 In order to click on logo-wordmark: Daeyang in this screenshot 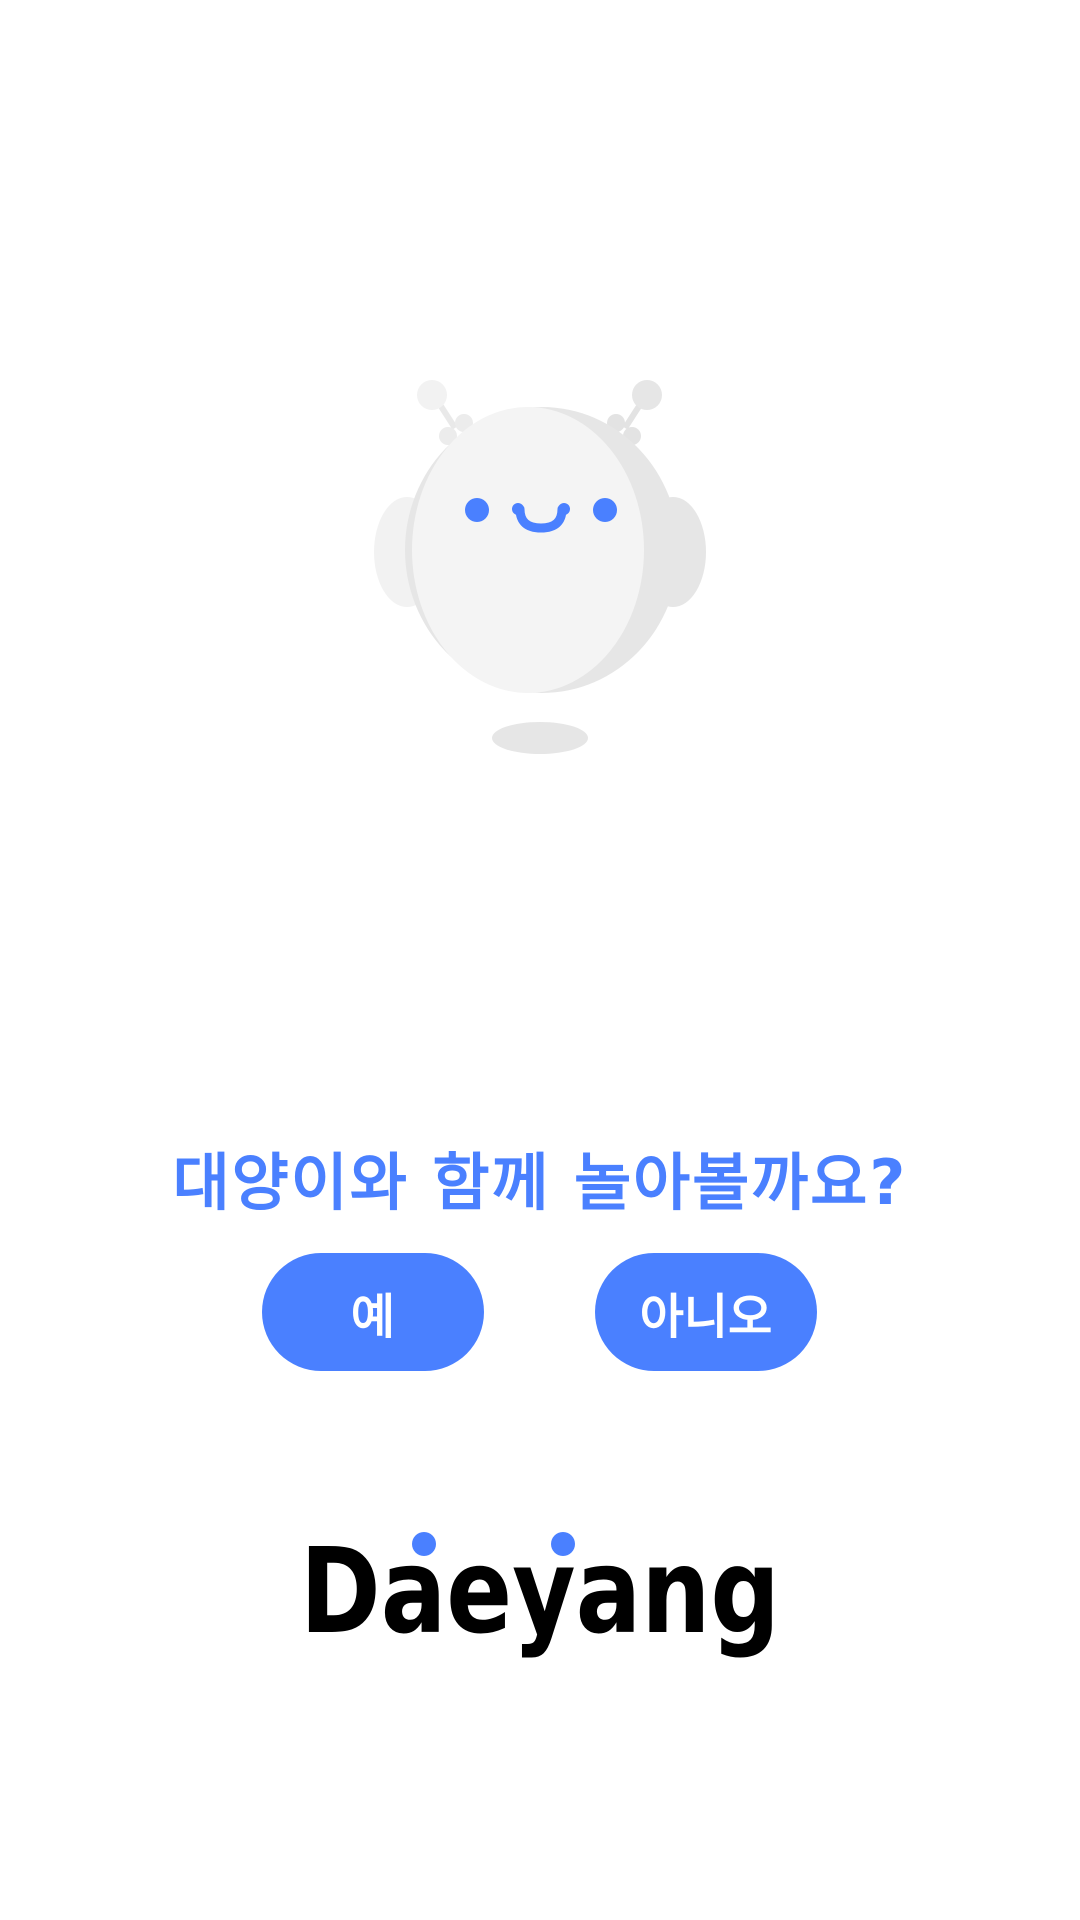, I will do `click(540, 1591)`.